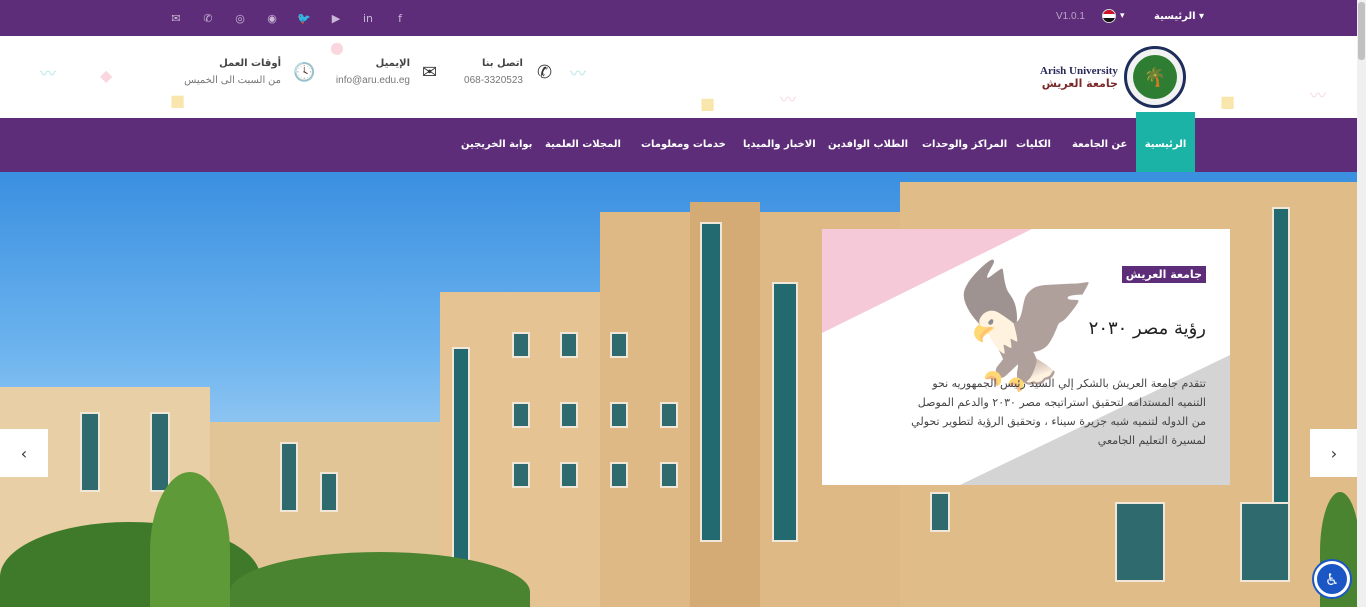 This screenshot has width=1366, height=607. I want to click on nav-item-services: خدمات ومعلومات, so click(683, 145).